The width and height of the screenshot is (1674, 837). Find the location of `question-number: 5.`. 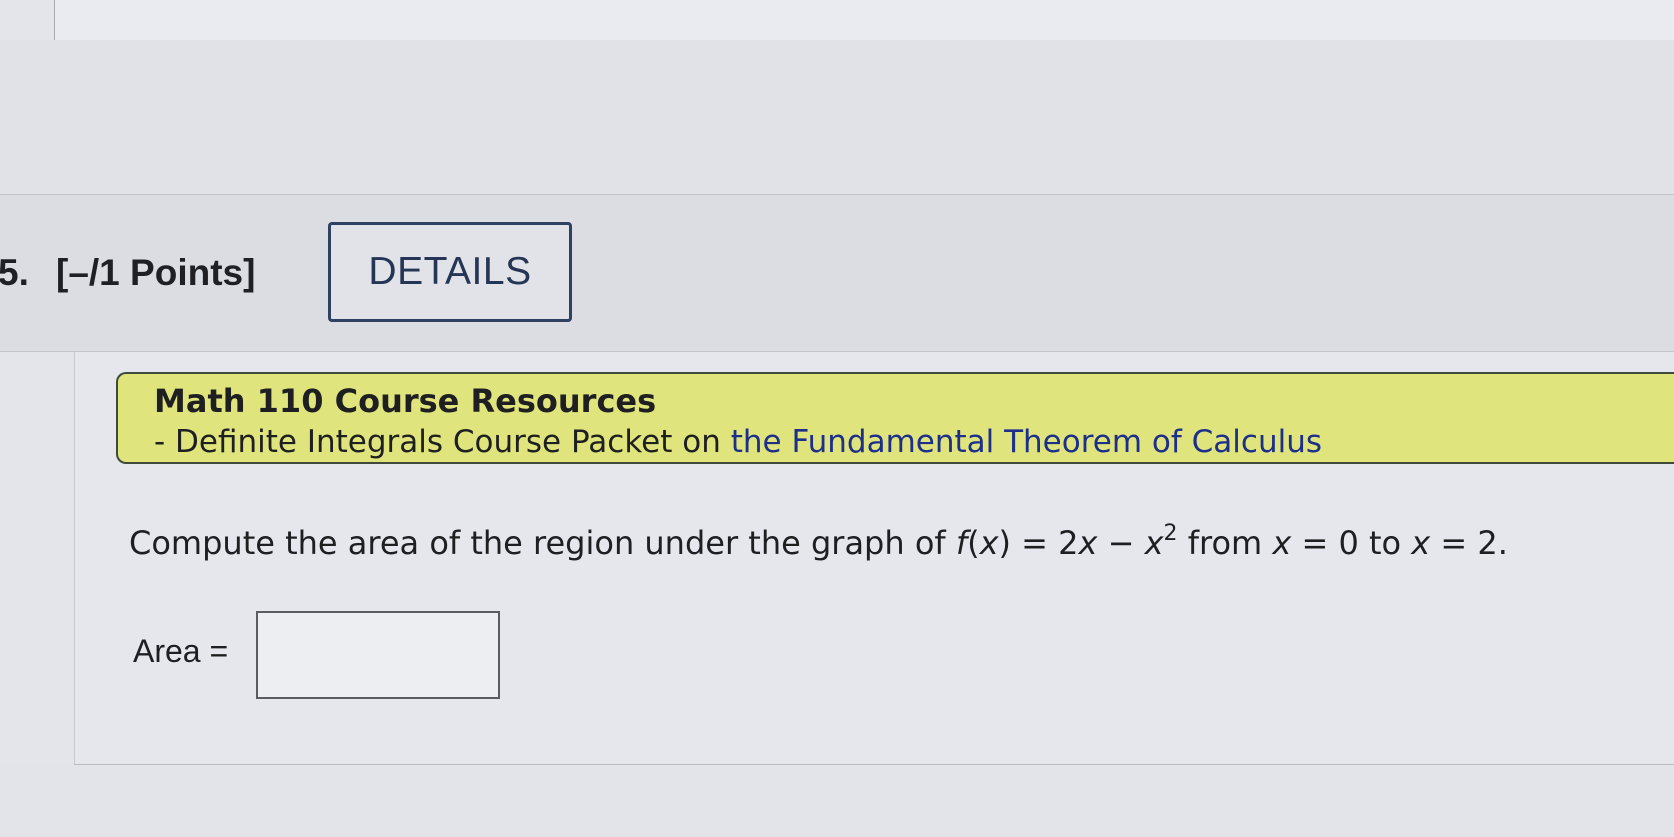

question-number: 5. is located at coordinates (14, 272).